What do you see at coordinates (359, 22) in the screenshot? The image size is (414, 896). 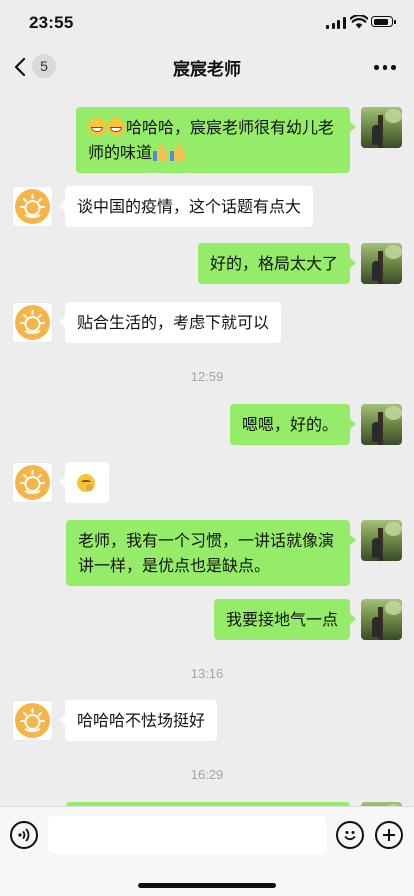 I see `wifi-icon` at bounding box center [359, 22].